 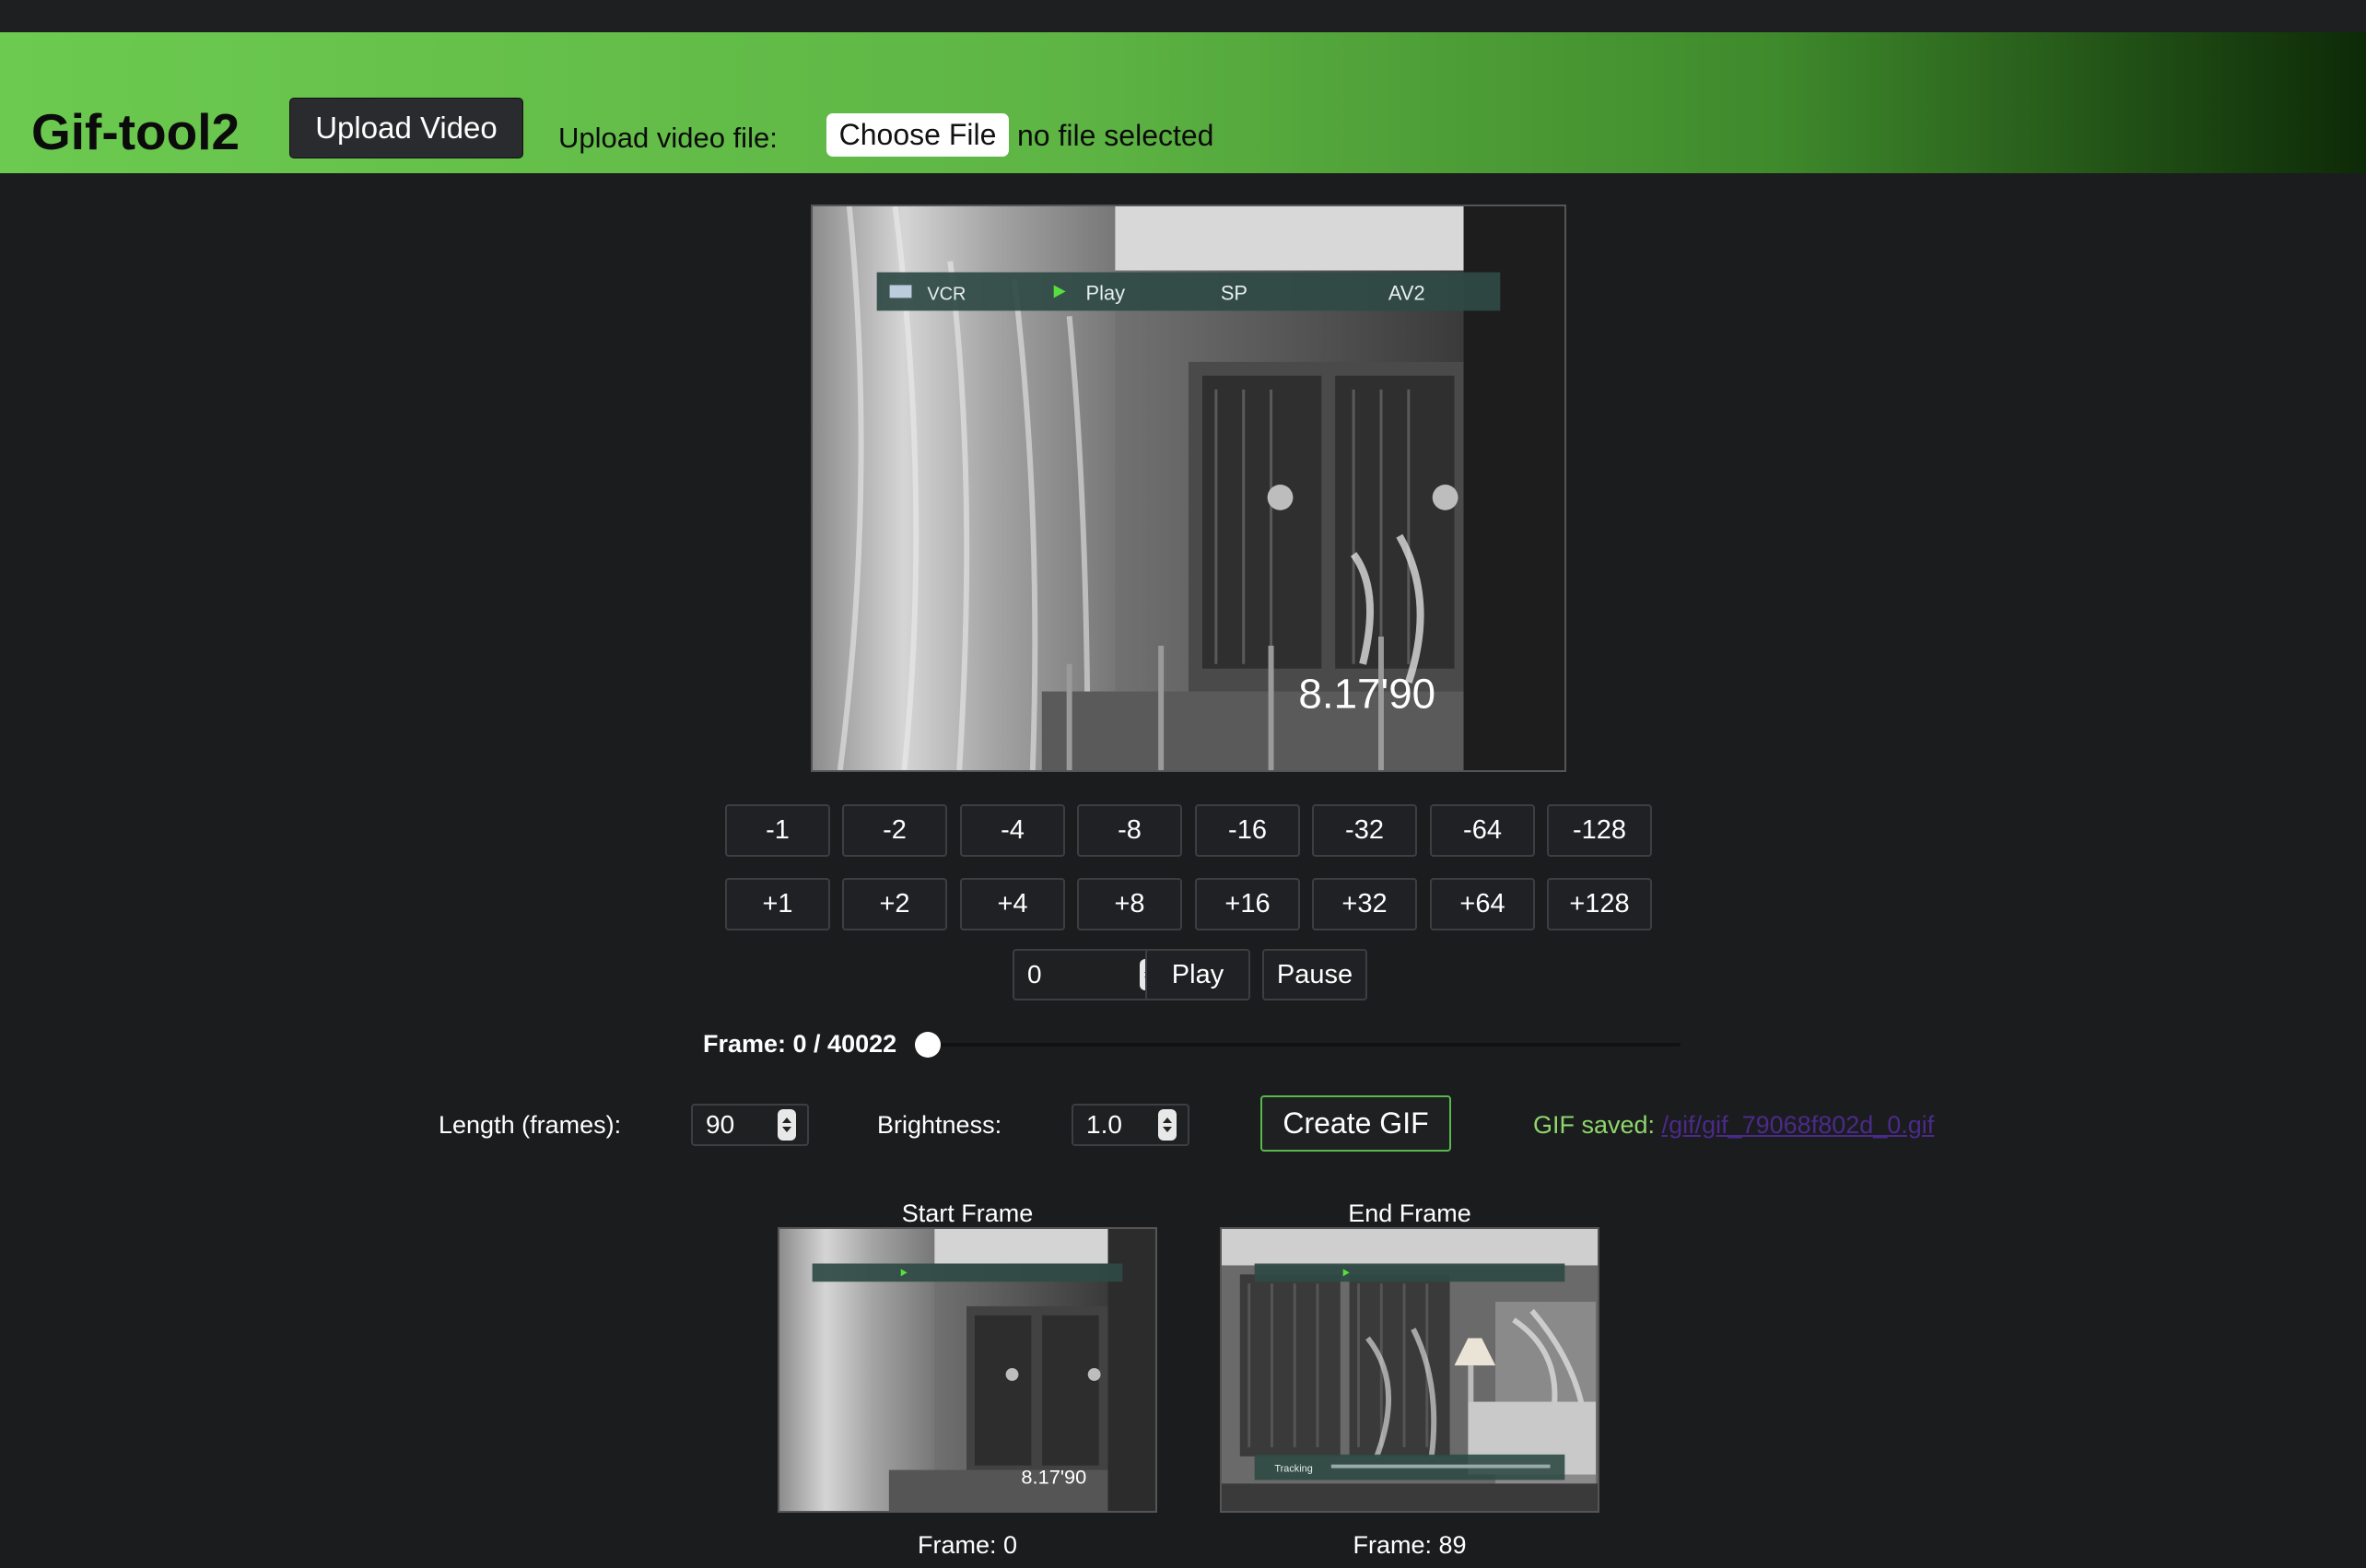 What do you see at coordinates (1183, 16) in the screenshot?
I see `window-top-strip` at bounding box center [1183, 16].